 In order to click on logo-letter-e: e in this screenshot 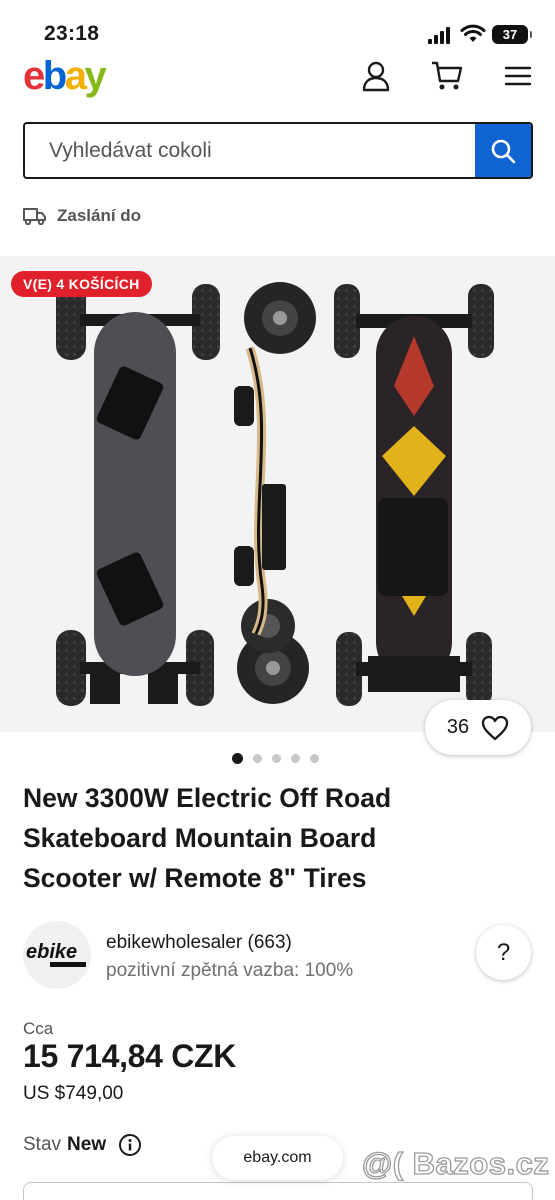, I will do `click(34, 76)`.